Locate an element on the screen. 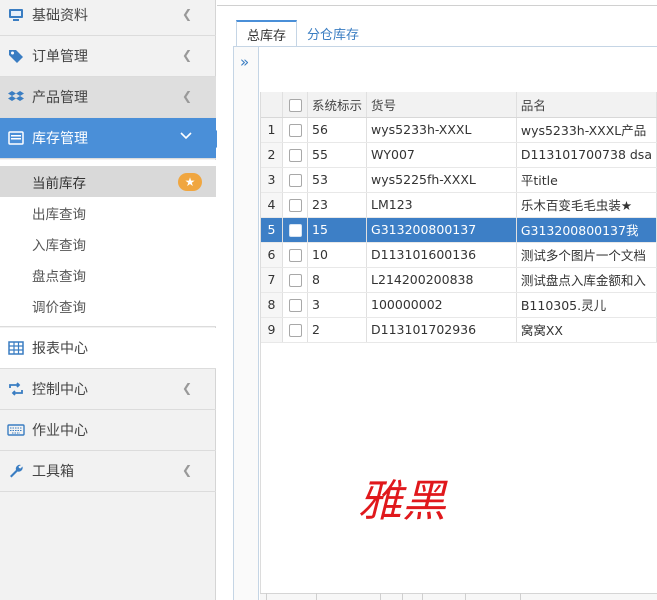 The image size is (657, 600). submenu-item-stocktake-query: 盘点查询 is located at coordinates (108, 274).